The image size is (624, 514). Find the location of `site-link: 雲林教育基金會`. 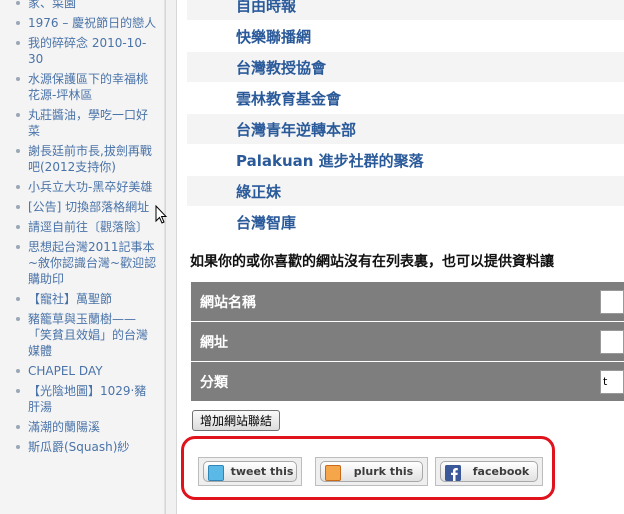

site-link: 雲林教育基金會 is located at coordinates (405, 98).